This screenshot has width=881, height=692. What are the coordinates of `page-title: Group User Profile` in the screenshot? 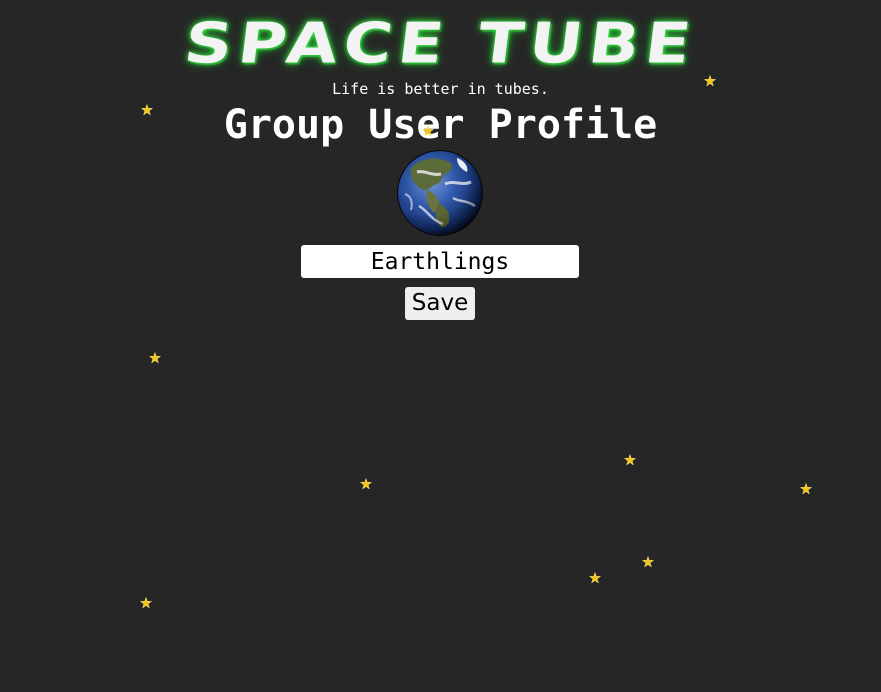 It's located at (440, 125).